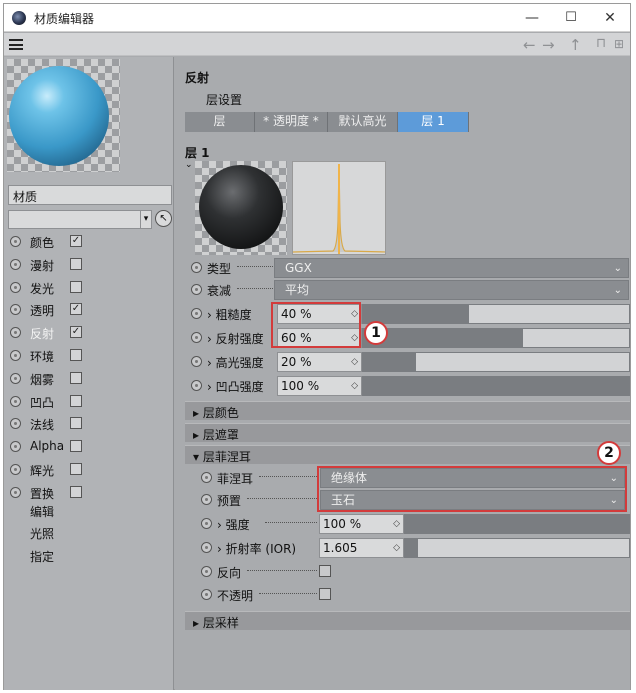  Describe the element at coordinates (451, 268) in the screenshot. I see `type-dropdown: GGX ⌄` at that location.